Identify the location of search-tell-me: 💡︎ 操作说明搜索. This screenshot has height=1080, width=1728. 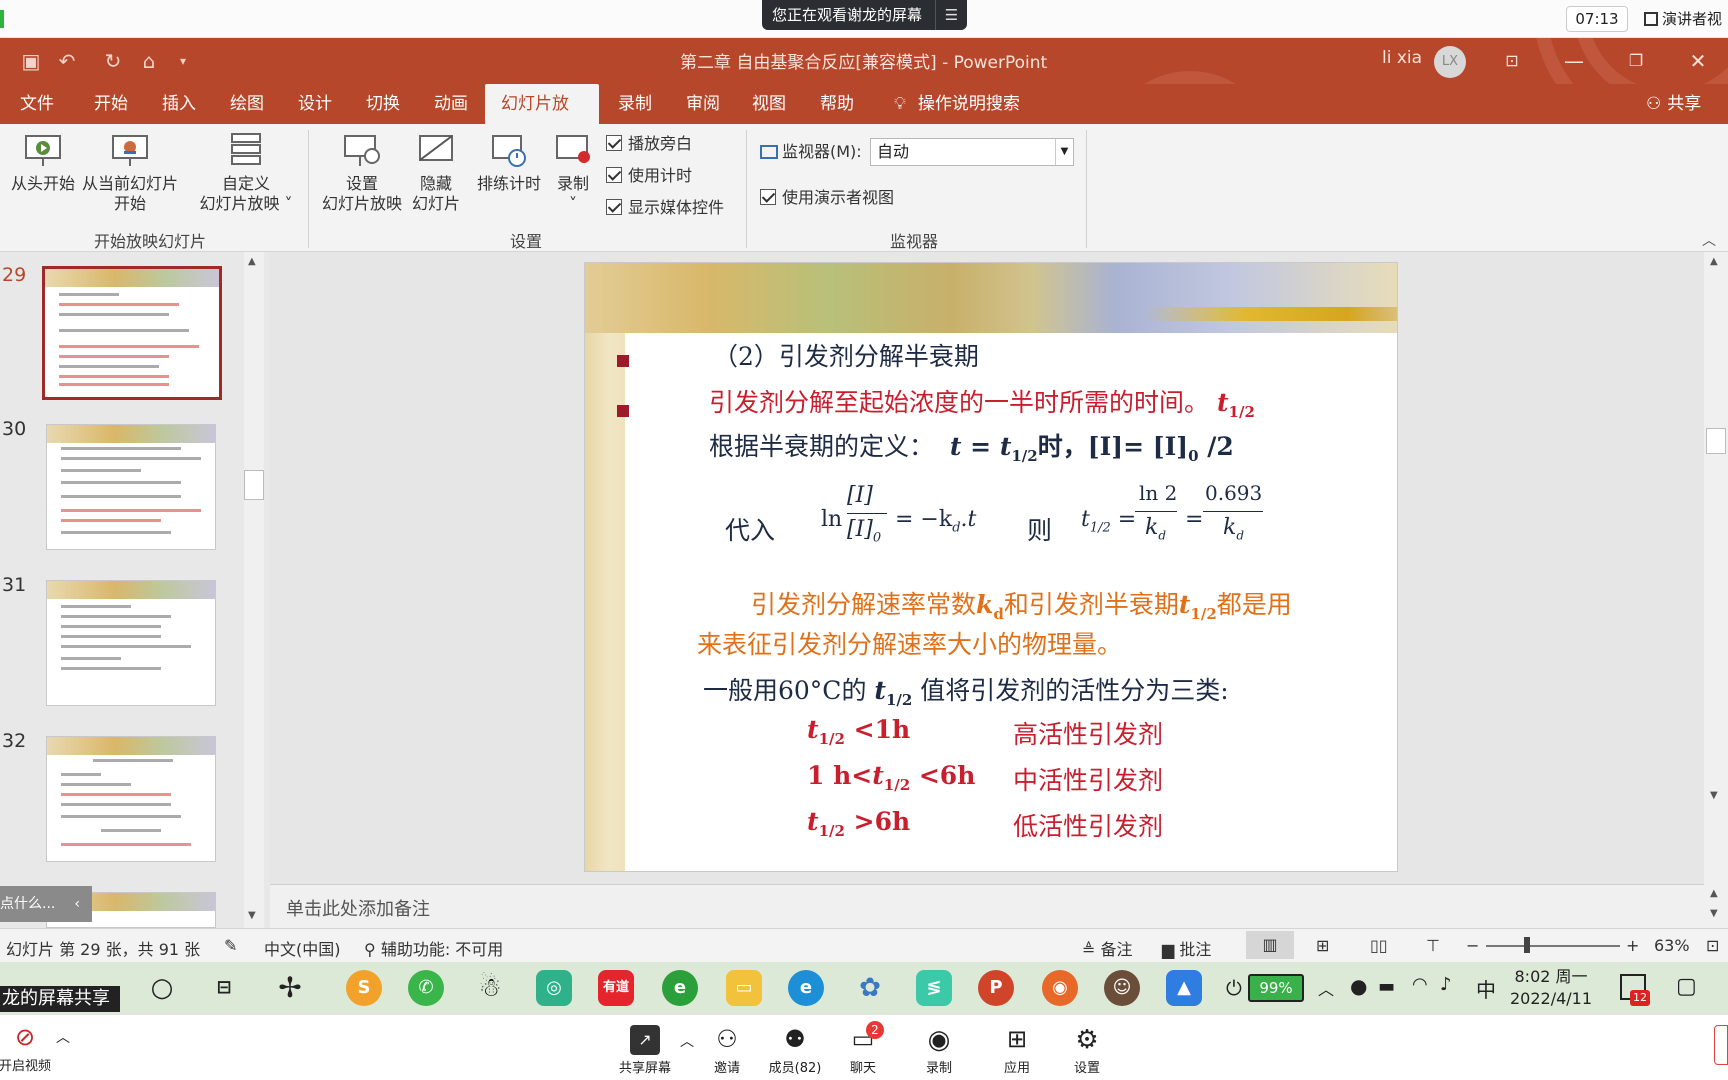
(957, 104).